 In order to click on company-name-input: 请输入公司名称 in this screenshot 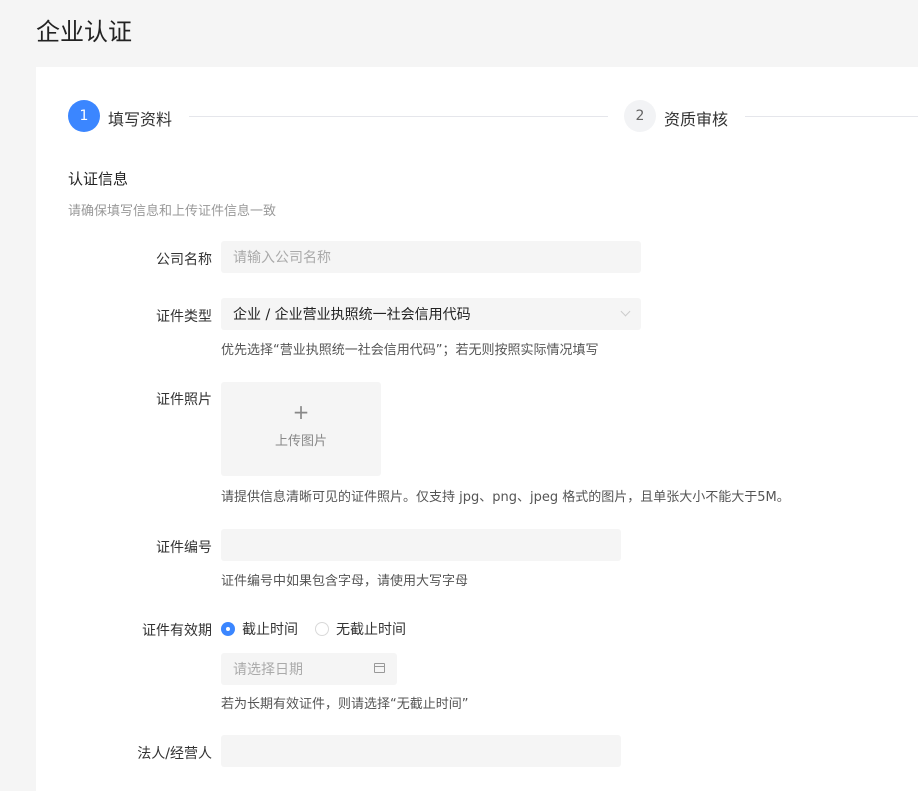, I will do `click(431, 257)`.